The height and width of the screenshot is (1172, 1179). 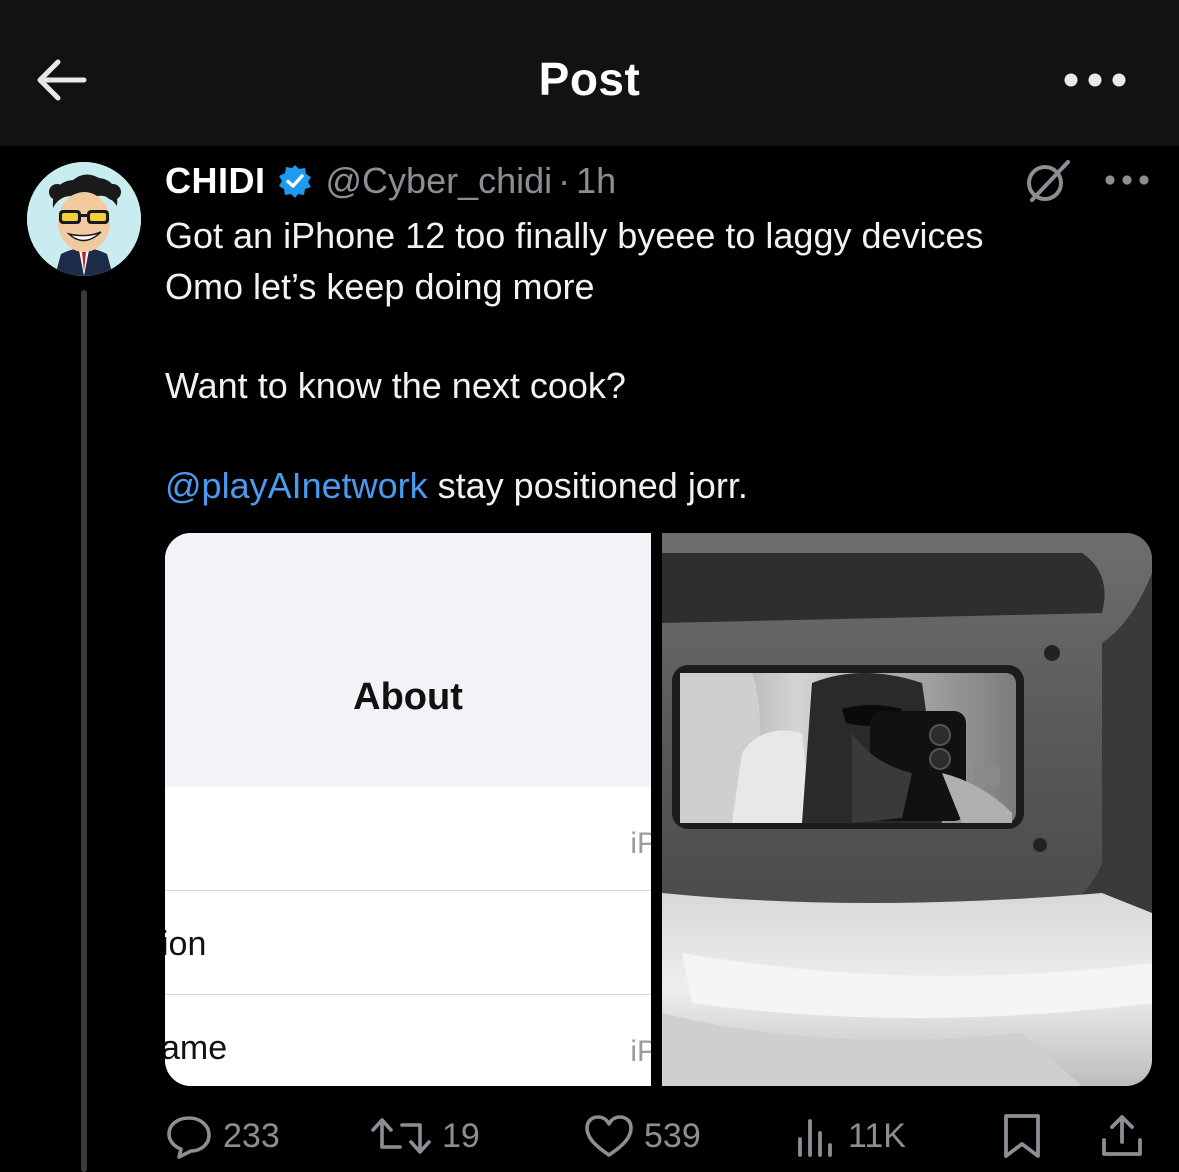 What do you see at coordinates (395, 385) in the screenshot?
I see `post-question: Want to know the next cook?` at bounding box center [395, 385].